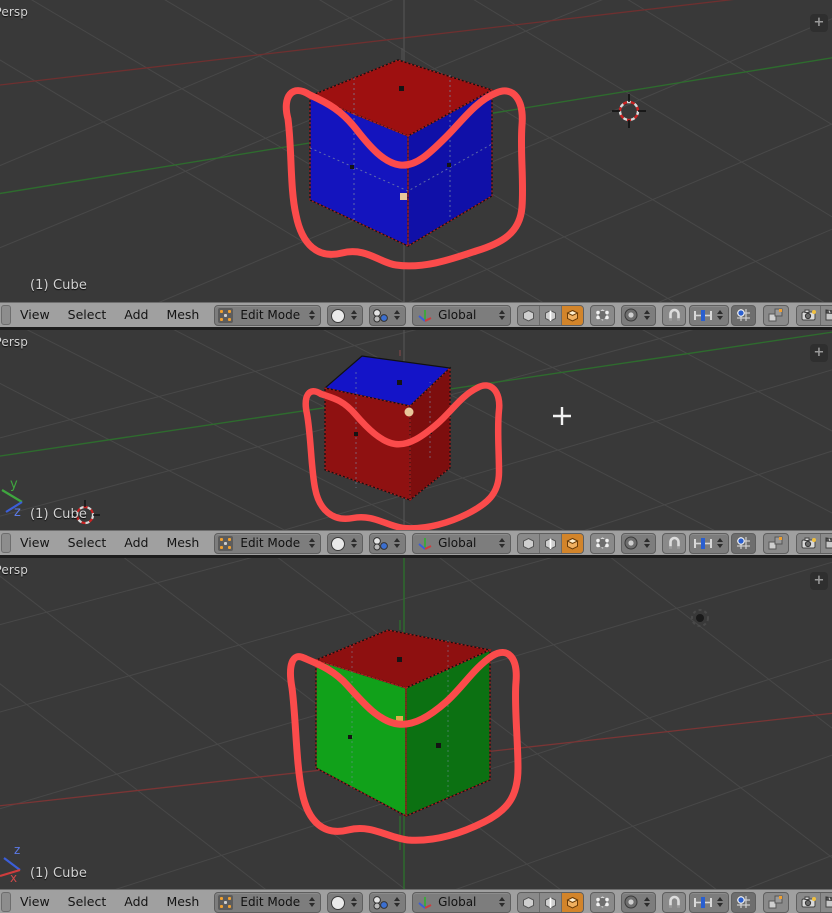 Image resolution: width=832 pixels, height=913 pixels. Describe the element at coordinates (703, 902) in the screenshot. I see `snap-increment-icon` at that location.